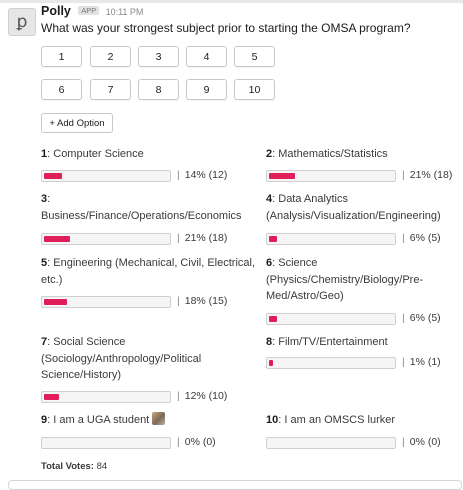 Image resolution: width=463 pixels, height=490 pixels. Describe the element at coordinates (269, 199) in the screenshot. I see `option-number: 4` at that location.